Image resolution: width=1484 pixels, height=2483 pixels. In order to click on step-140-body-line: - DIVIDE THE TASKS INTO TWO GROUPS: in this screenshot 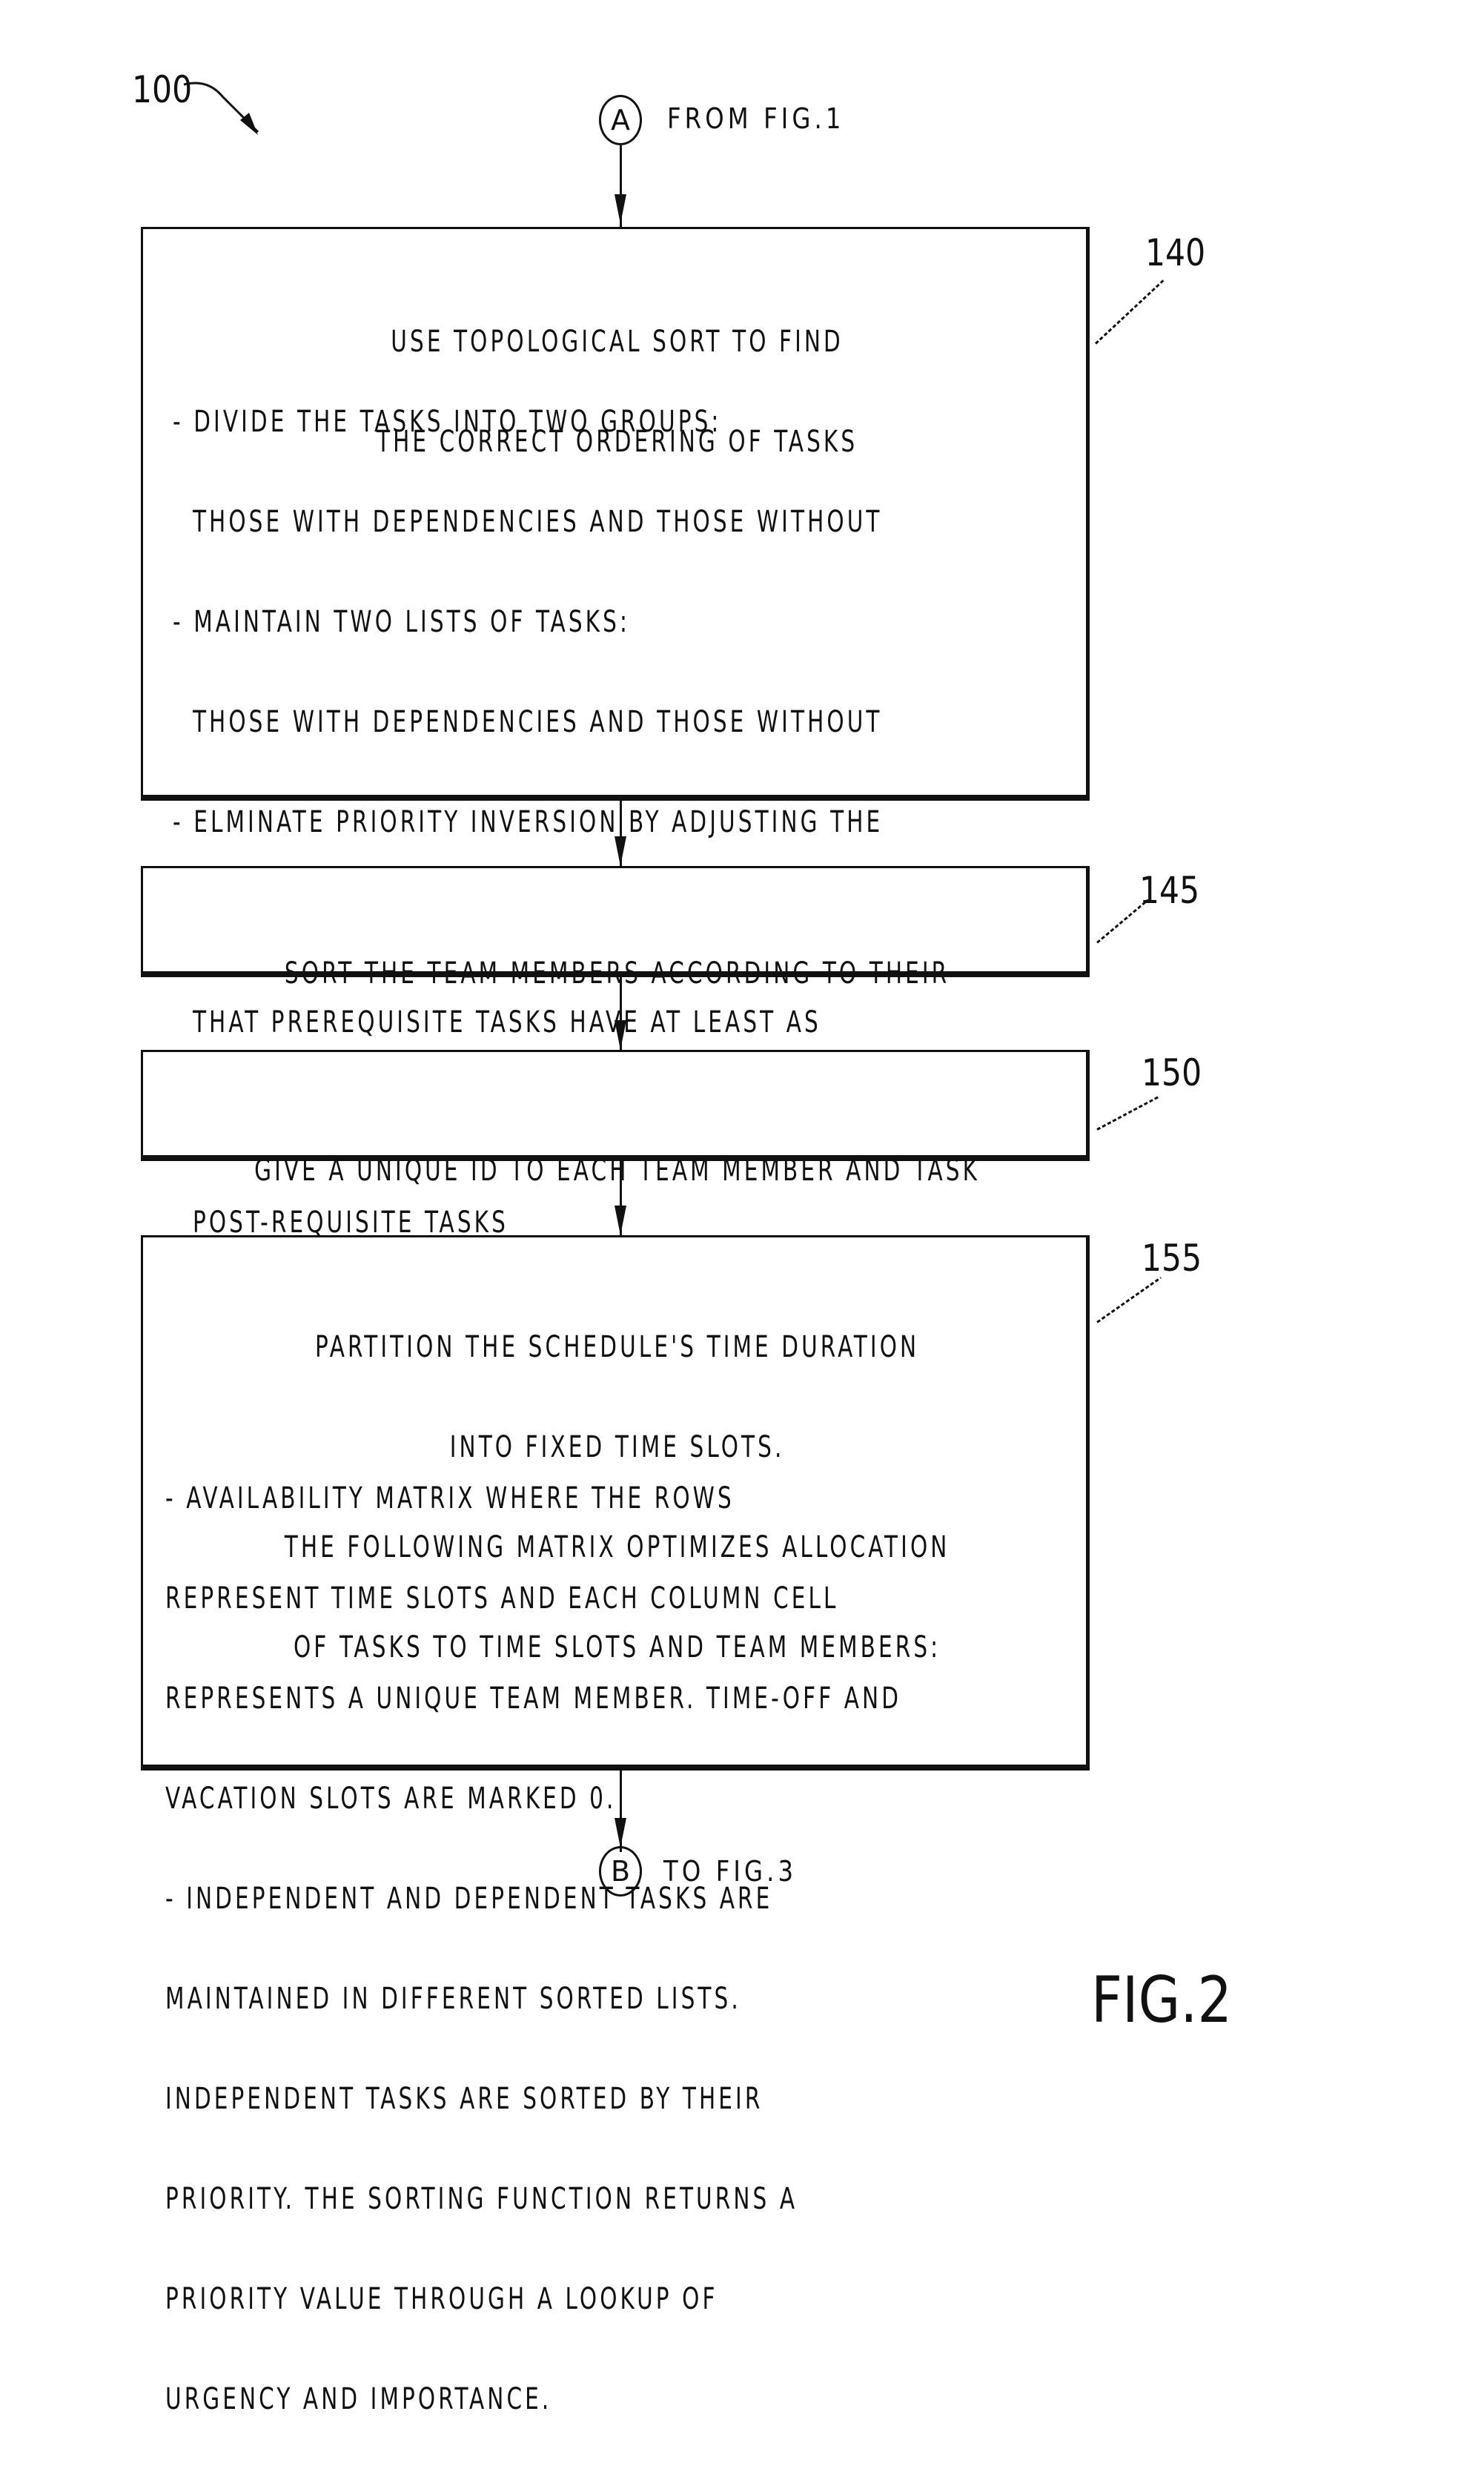, I will do `click(447, 422)`.